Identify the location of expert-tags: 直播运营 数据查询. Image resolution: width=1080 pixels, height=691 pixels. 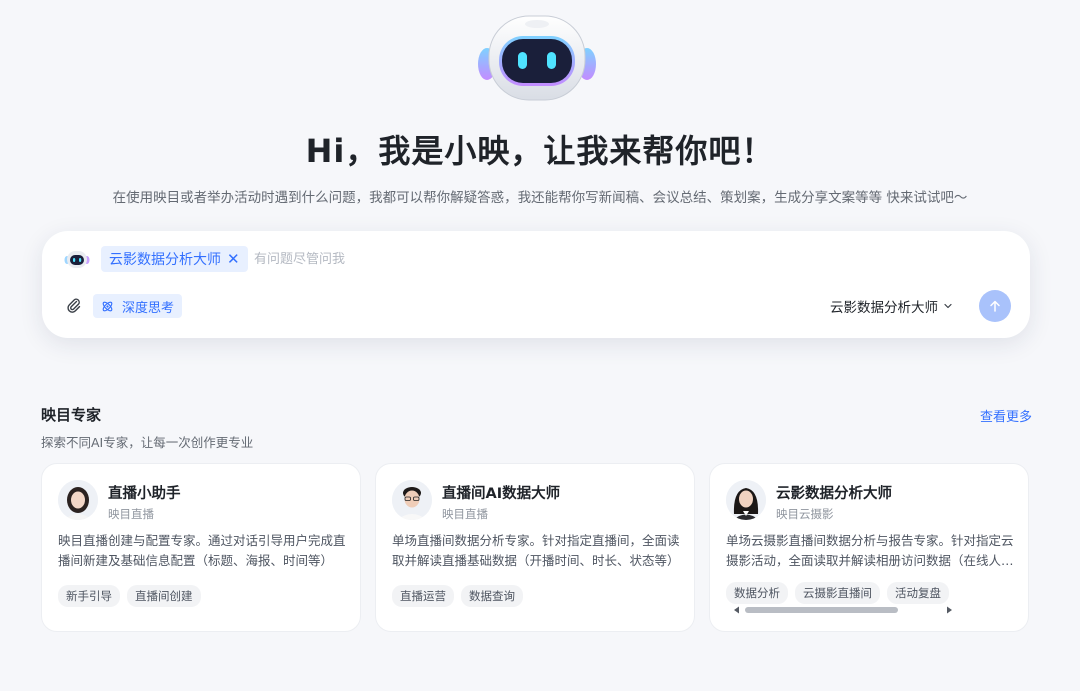
(537, 596).